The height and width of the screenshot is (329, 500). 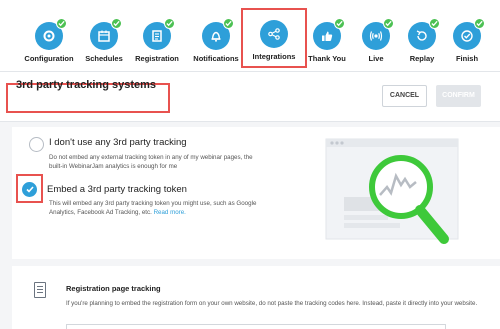 I want to click on step-label: Configuration, so click(x=49, y=58).